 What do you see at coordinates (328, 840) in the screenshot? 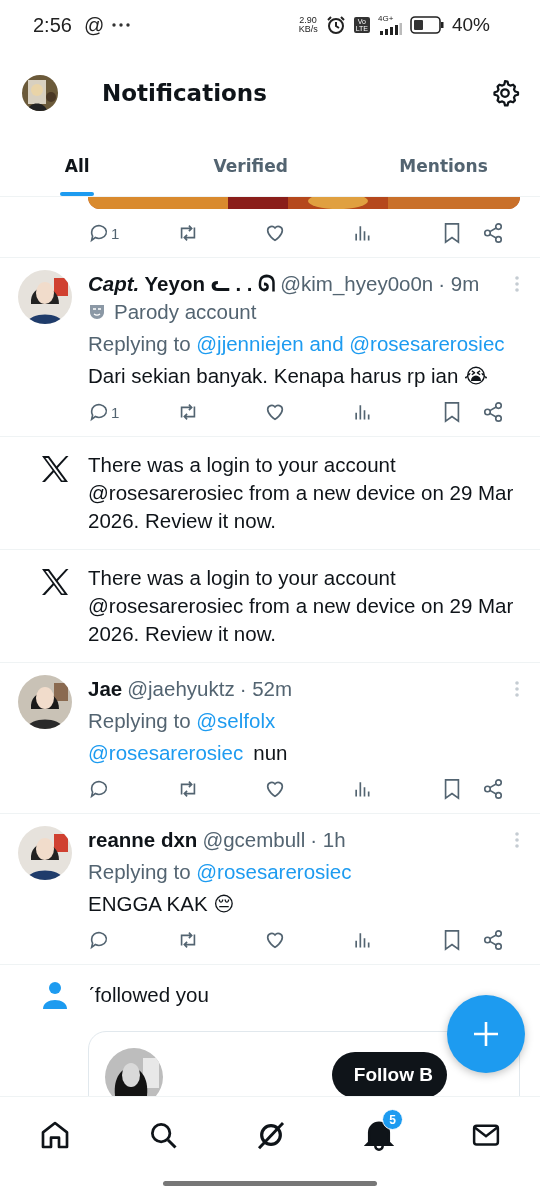
I see `post-time: · 1h` at bounding box center [328, 840].